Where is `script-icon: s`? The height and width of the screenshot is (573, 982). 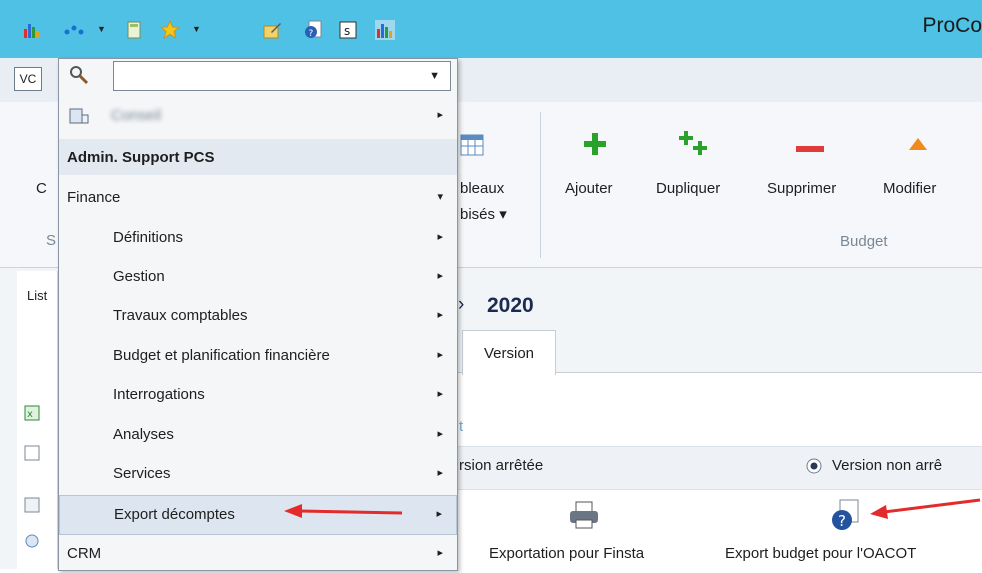 script-icon: s is located at coordinates (348, 30).